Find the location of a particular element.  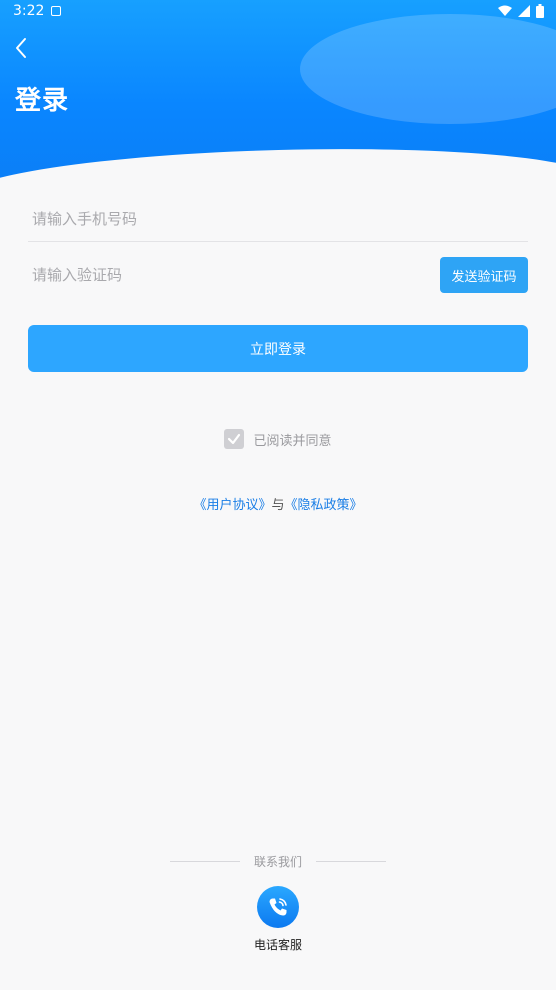

divider-left is located at coordinates (204, 861).